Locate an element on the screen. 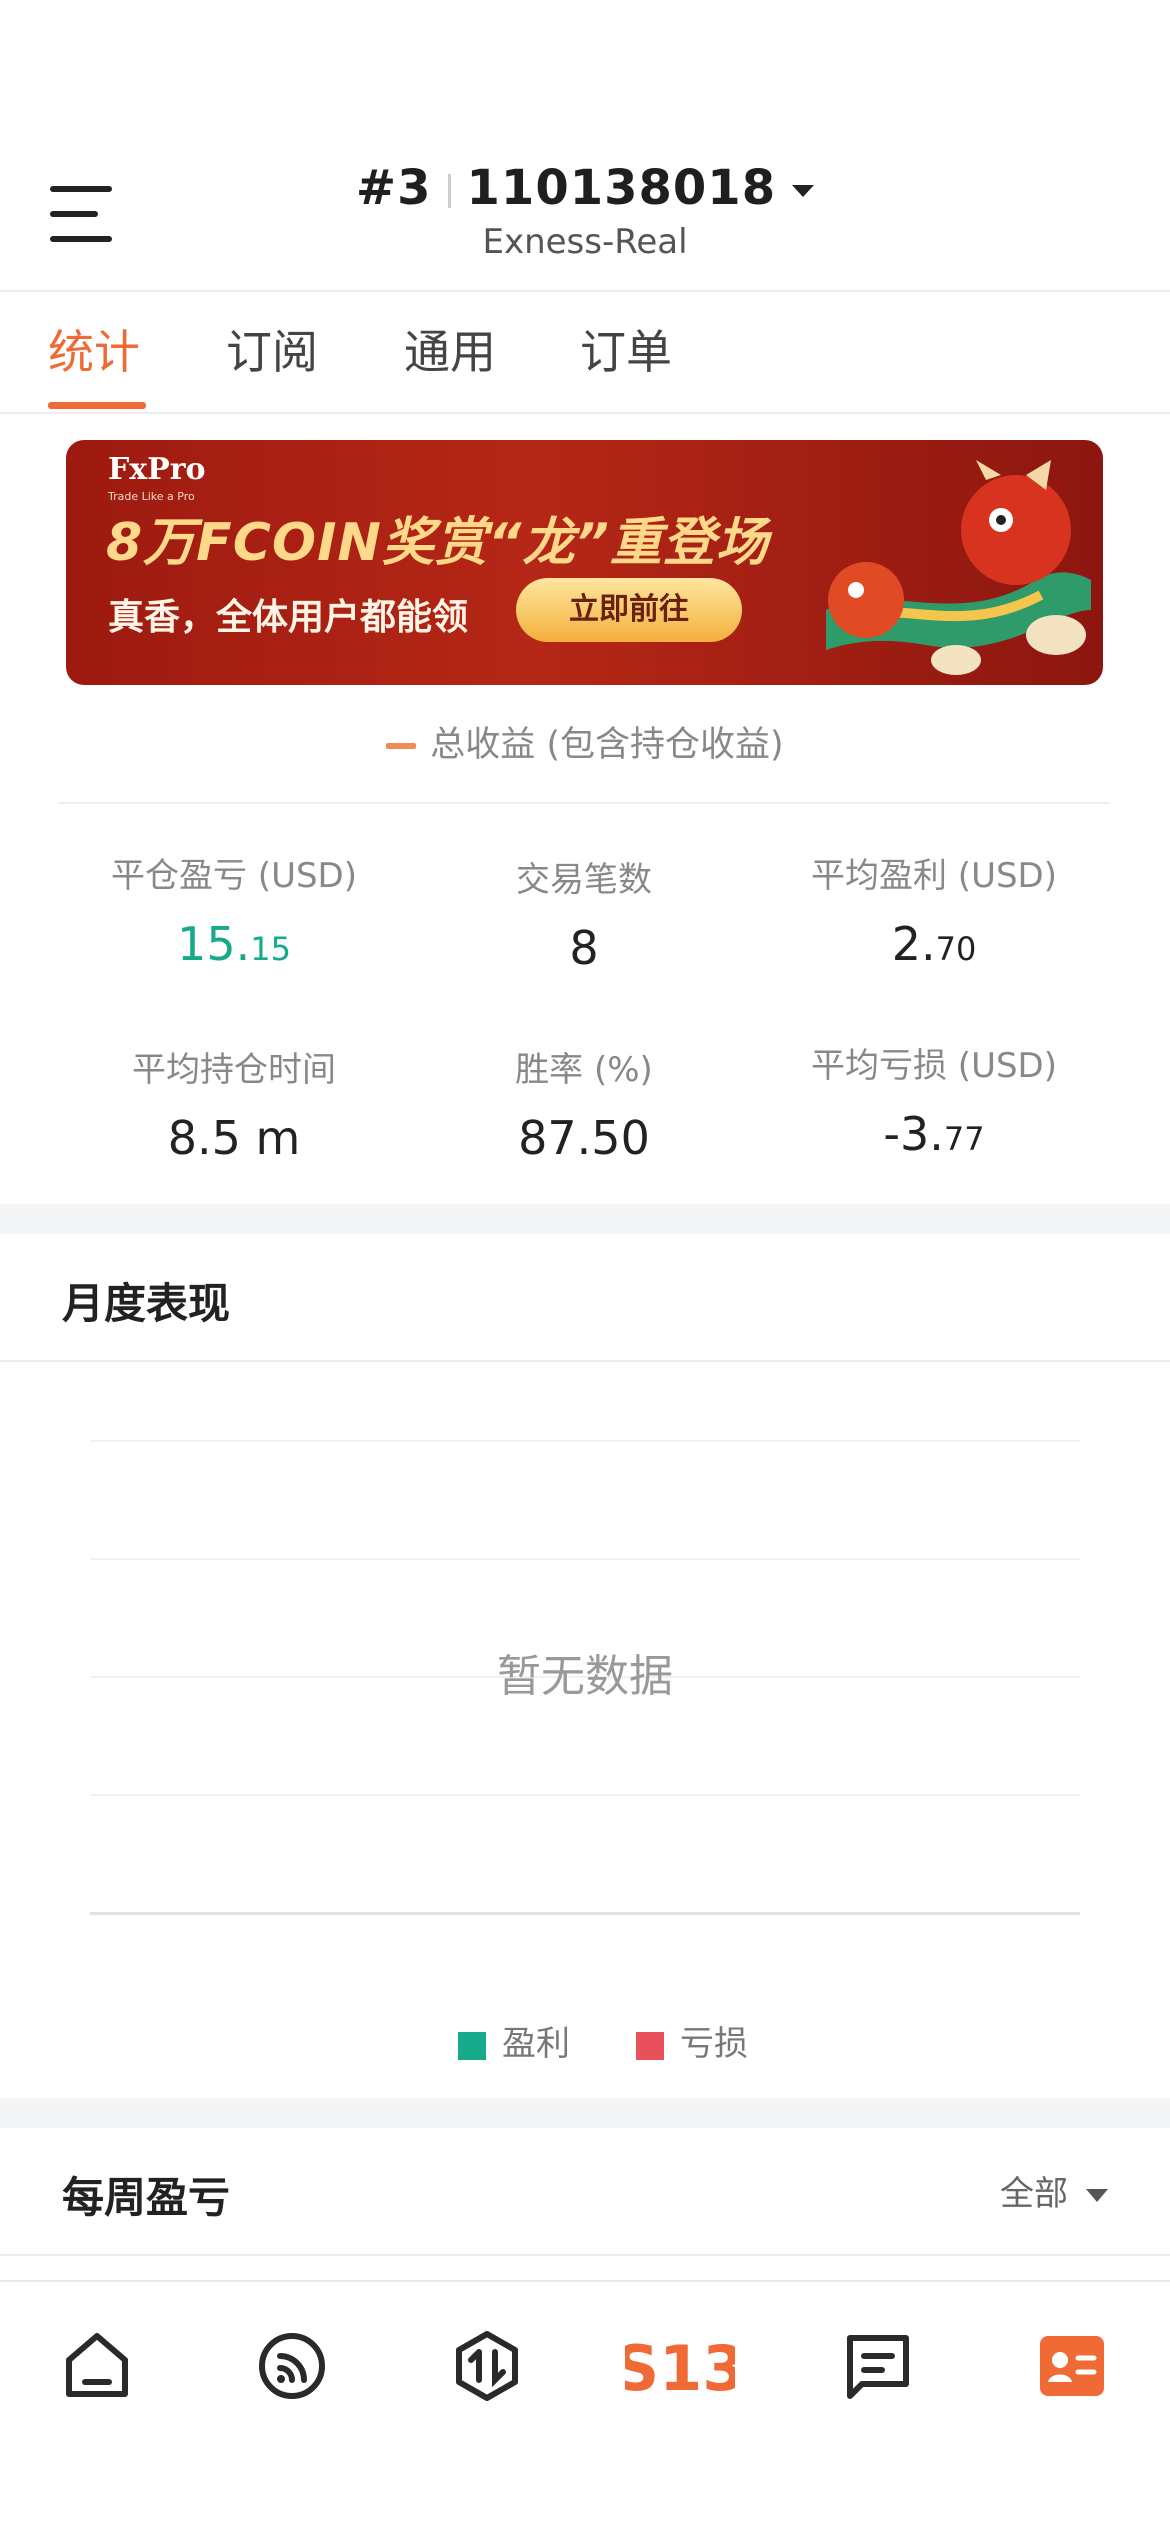 The image size is (1170, 2534). s13-logo-icon: S13 is located at coordinates (680, 2366).